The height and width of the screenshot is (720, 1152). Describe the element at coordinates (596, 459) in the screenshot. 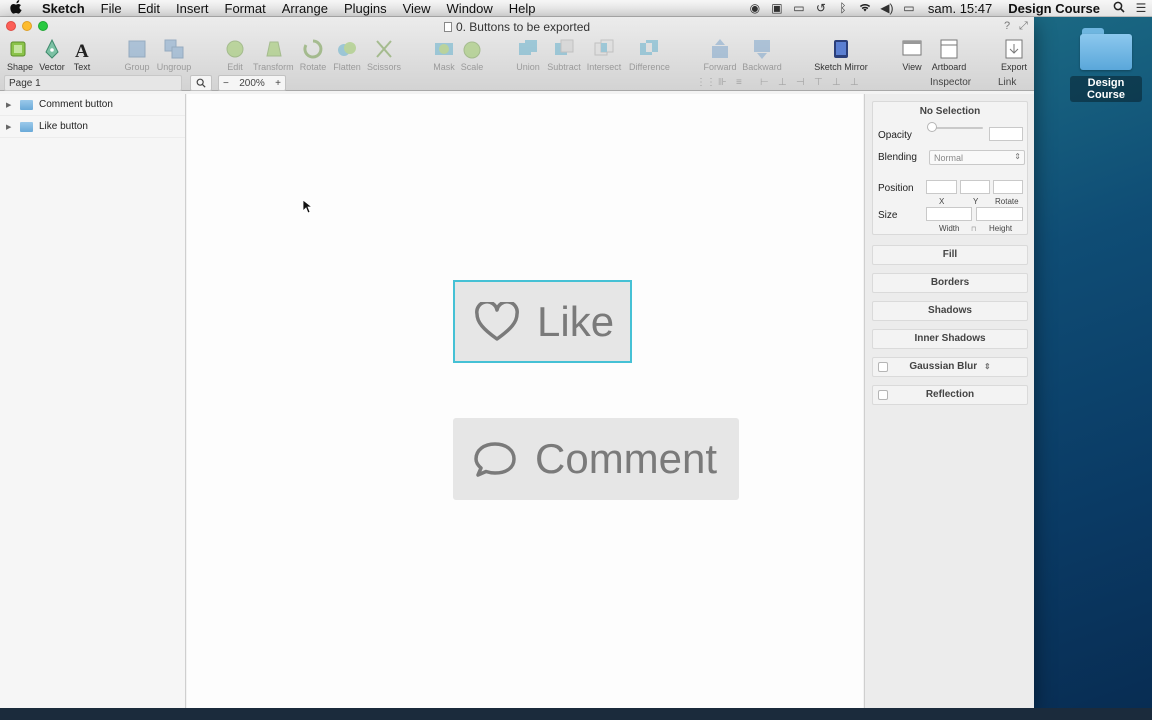

I see `comment-button-design: Comment` at that location.